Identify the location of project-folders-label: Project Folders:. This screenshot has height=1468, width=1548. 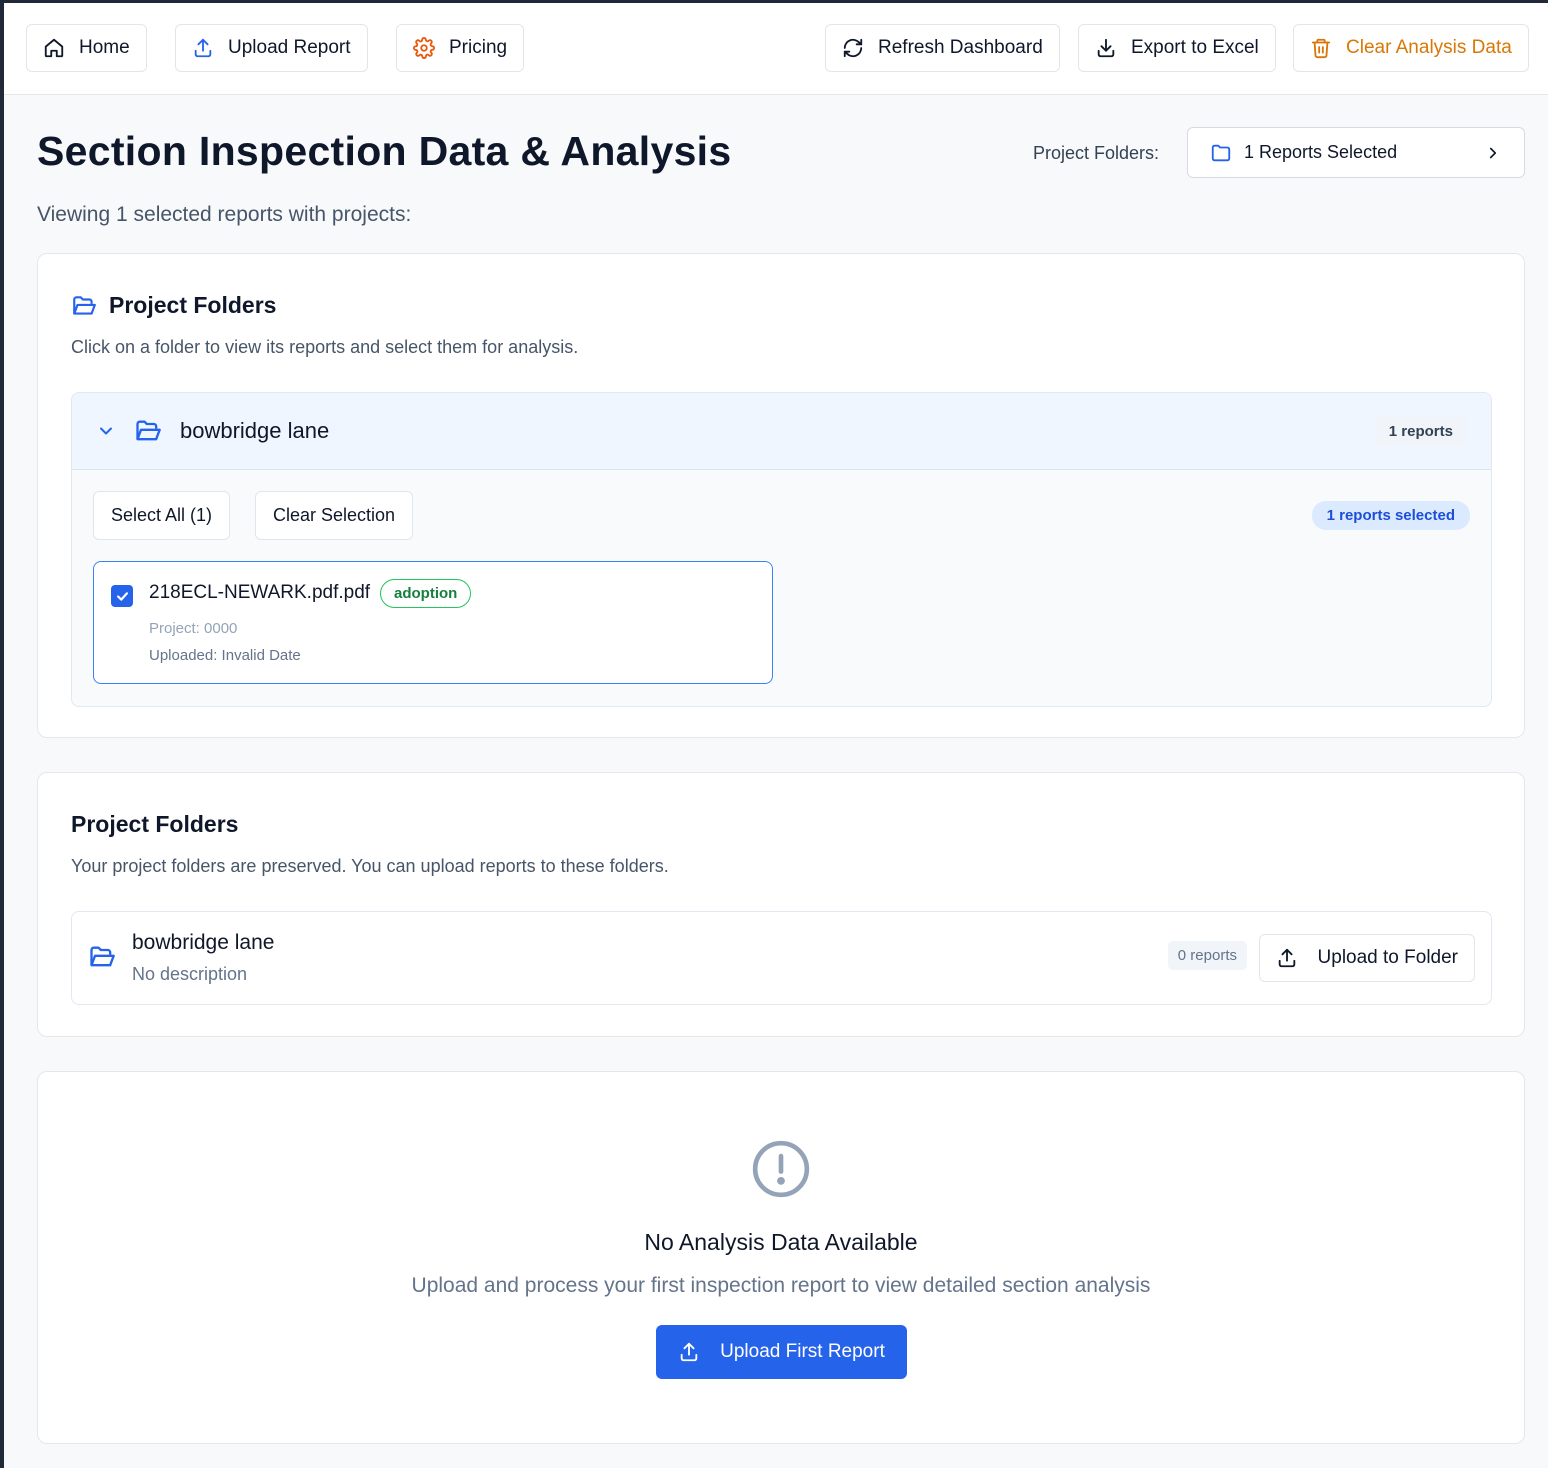
(1096, 153).